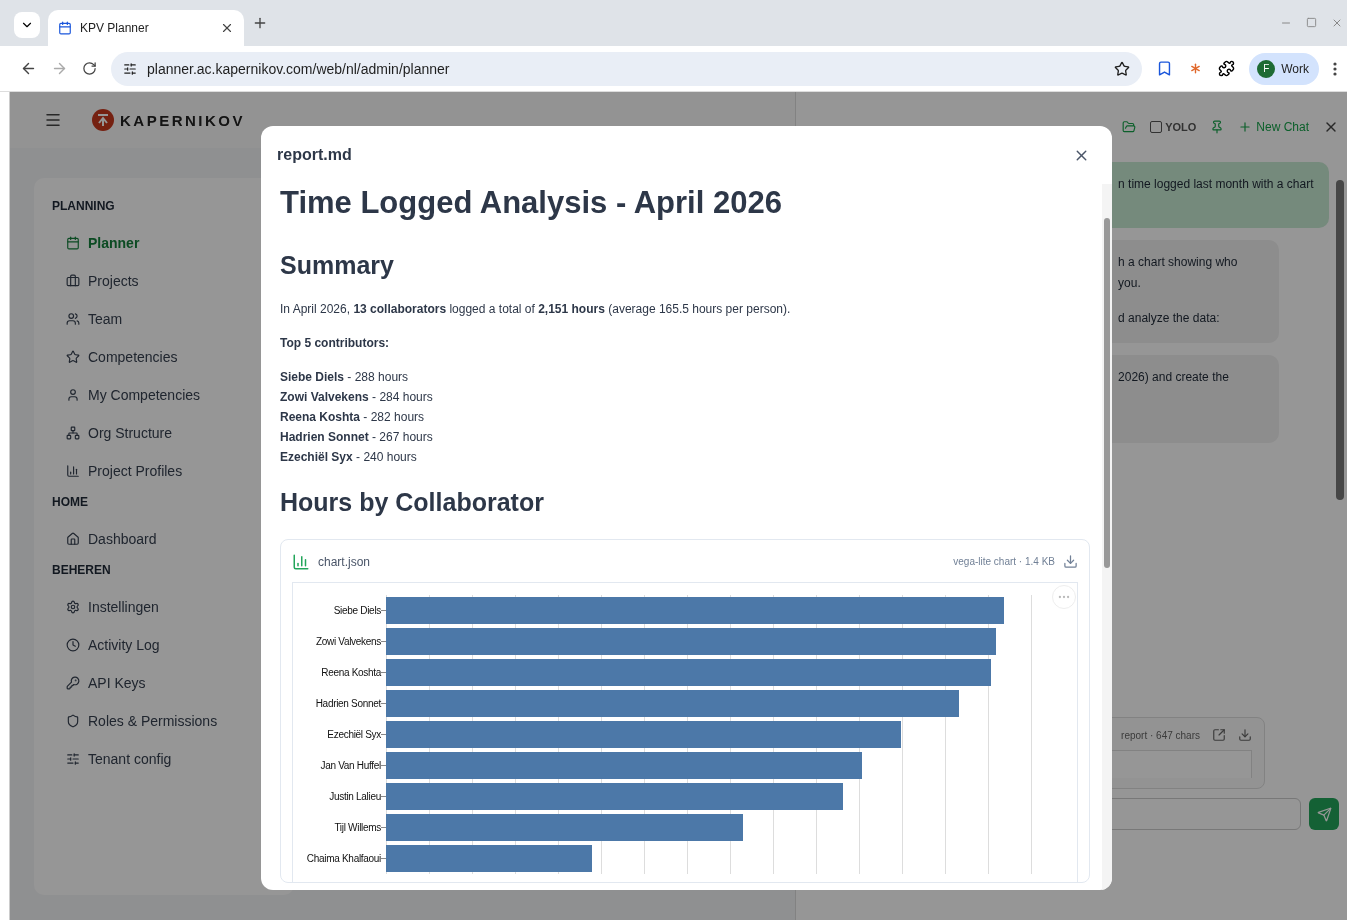 The width and height of the screenshot is (1347, 920). I want to click on settings-icon, so click(73, 607).